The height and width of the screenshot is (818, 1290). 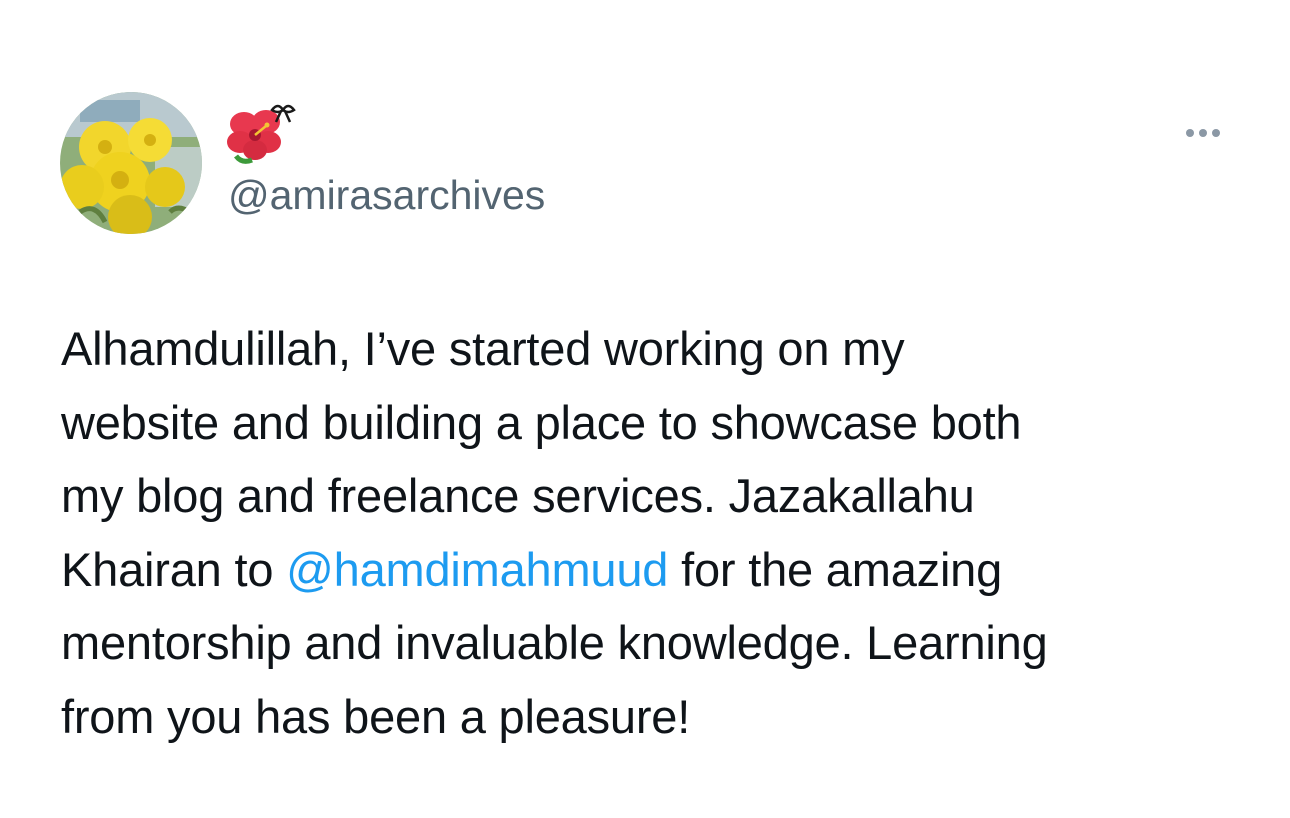 What do you see at coordinates (477, 569) in the screenshot?
I see `mention-link: @hamdimahmuud` at bounding box center [477, 569].